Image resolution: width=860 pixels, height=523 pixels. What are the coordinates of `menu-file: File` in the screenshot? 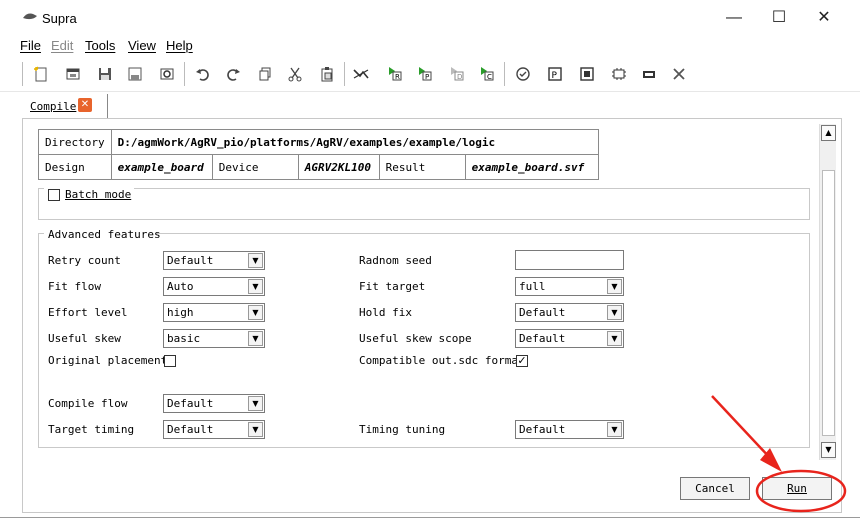 It's located at (30, 45).